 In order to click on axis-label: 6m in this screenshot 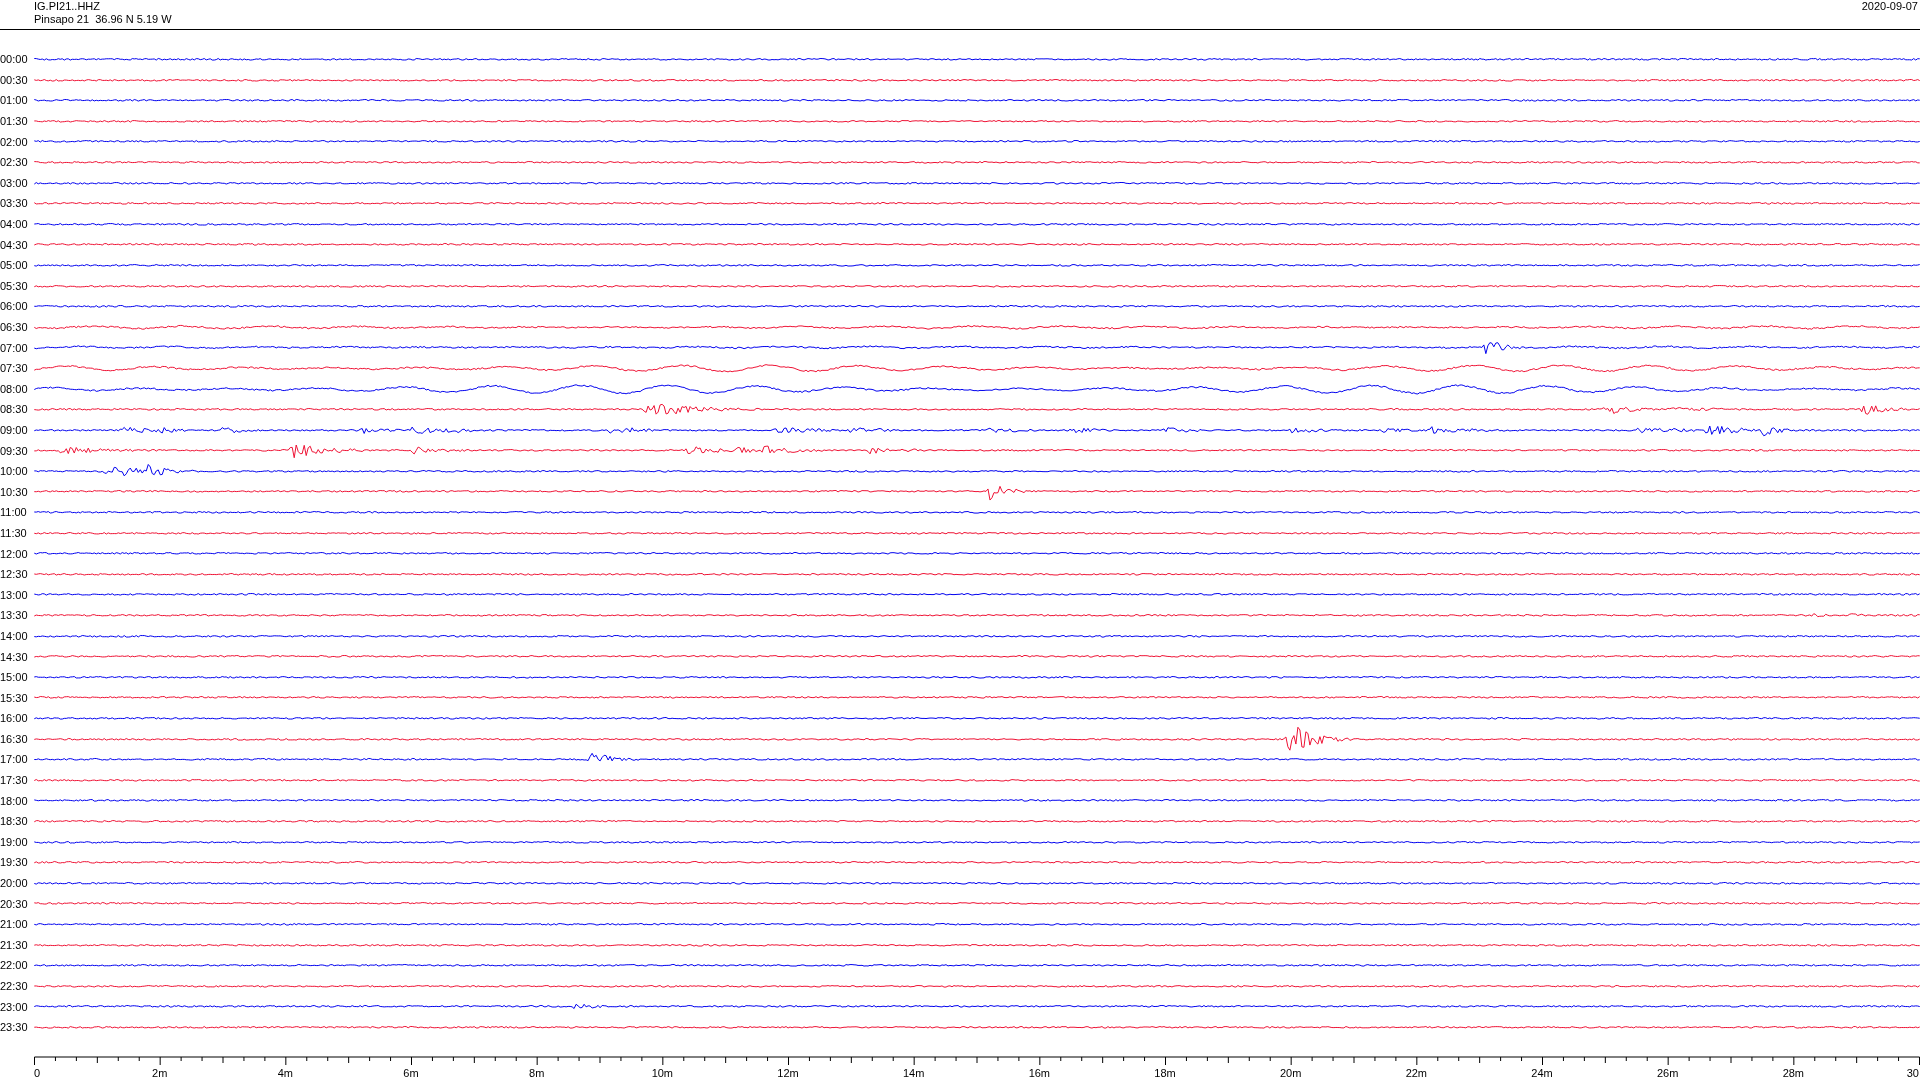, I will do `click(411, 1072)`.